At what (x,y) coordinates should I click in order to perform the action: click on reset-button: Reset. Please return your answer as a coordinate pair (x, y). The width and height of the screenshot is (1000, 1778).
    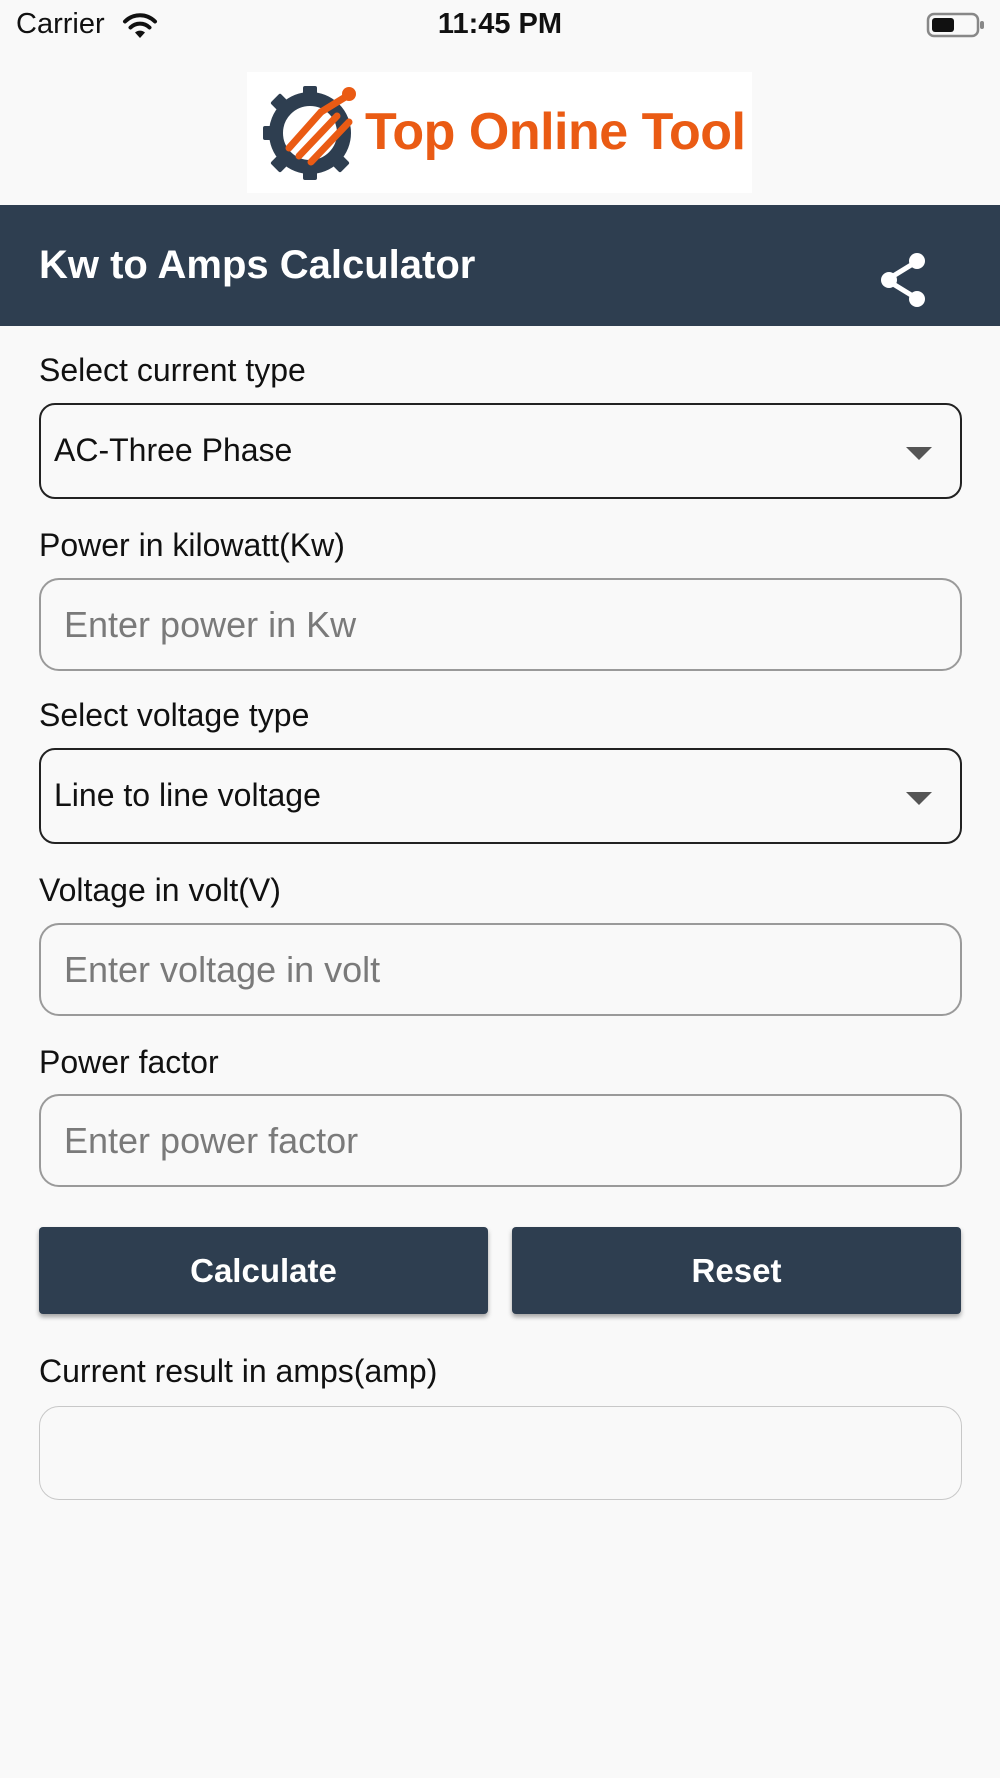
    Looking at the image, I should click on (736, 1270).